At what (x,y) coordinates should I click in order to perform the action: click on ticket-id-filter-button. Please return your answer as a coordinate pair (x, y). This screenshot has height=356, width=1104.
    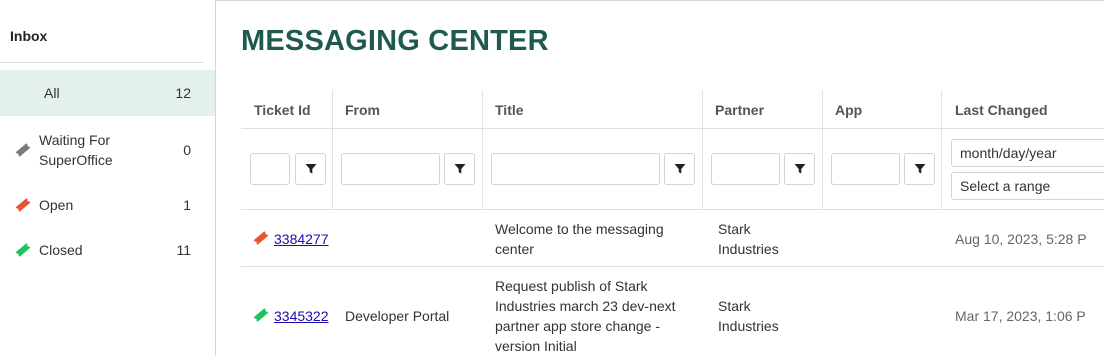
    Looking at the image, I should click on (310, 169).